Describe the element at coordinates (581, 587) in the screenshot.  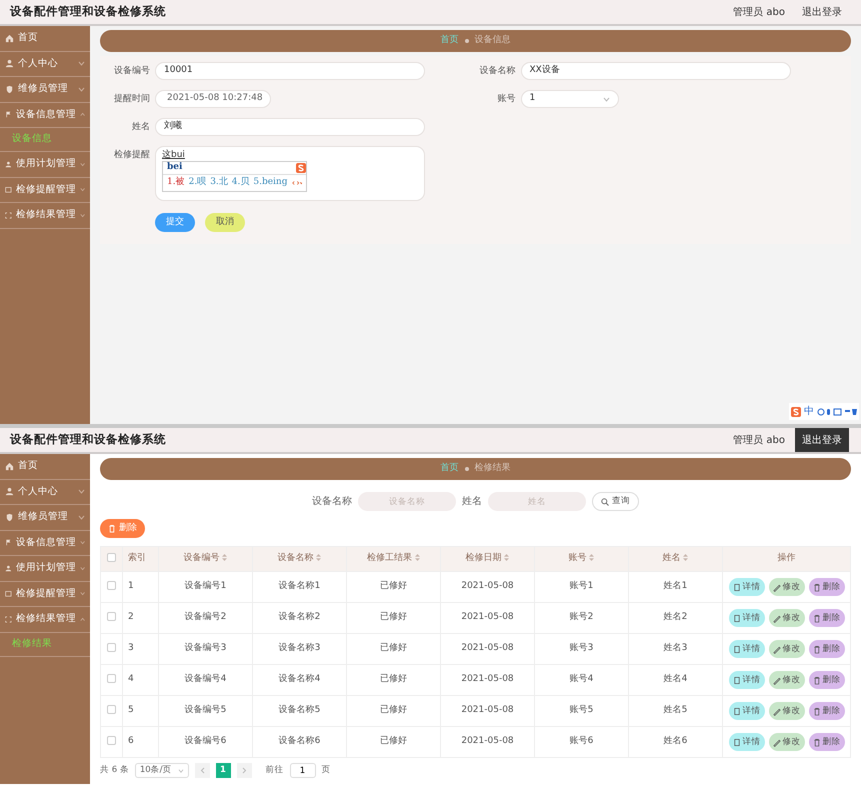
I see `table-cell: 账号1` at that location.